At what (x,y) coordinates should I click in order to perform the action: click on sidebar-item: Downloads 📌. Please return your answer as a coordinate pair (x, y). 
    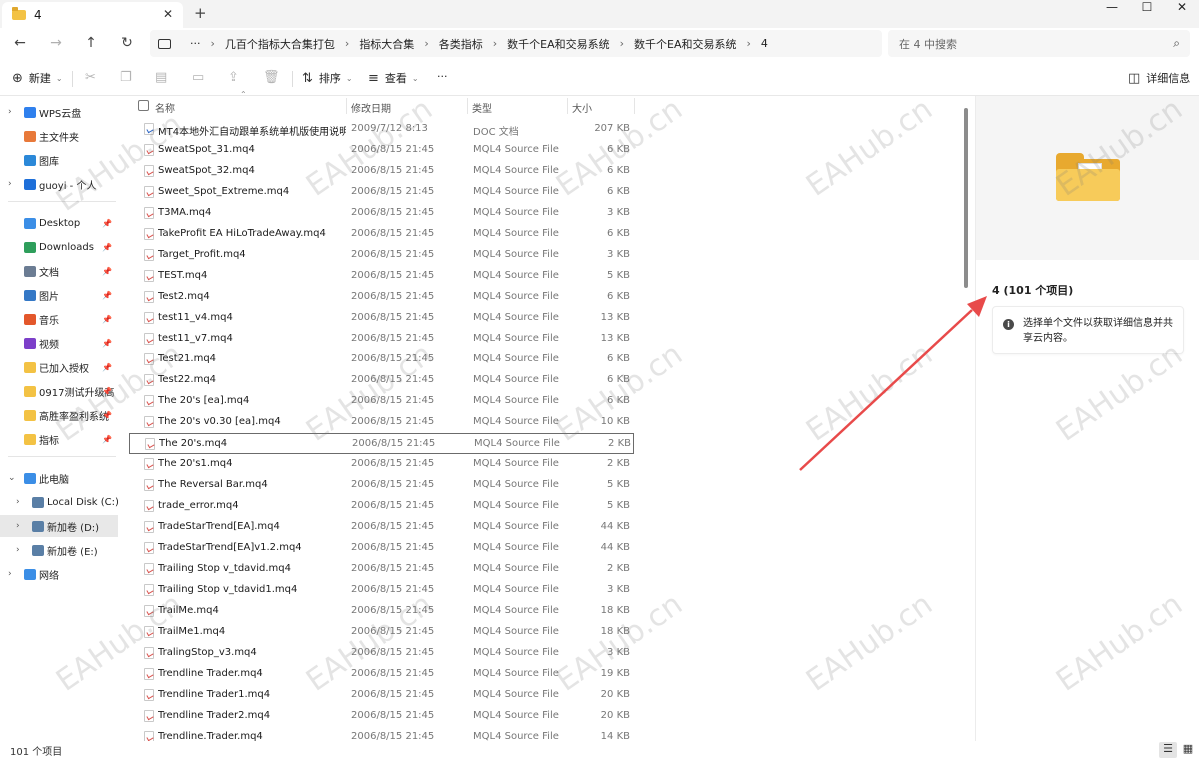
    Looking at the image, I should click on (59, 247).